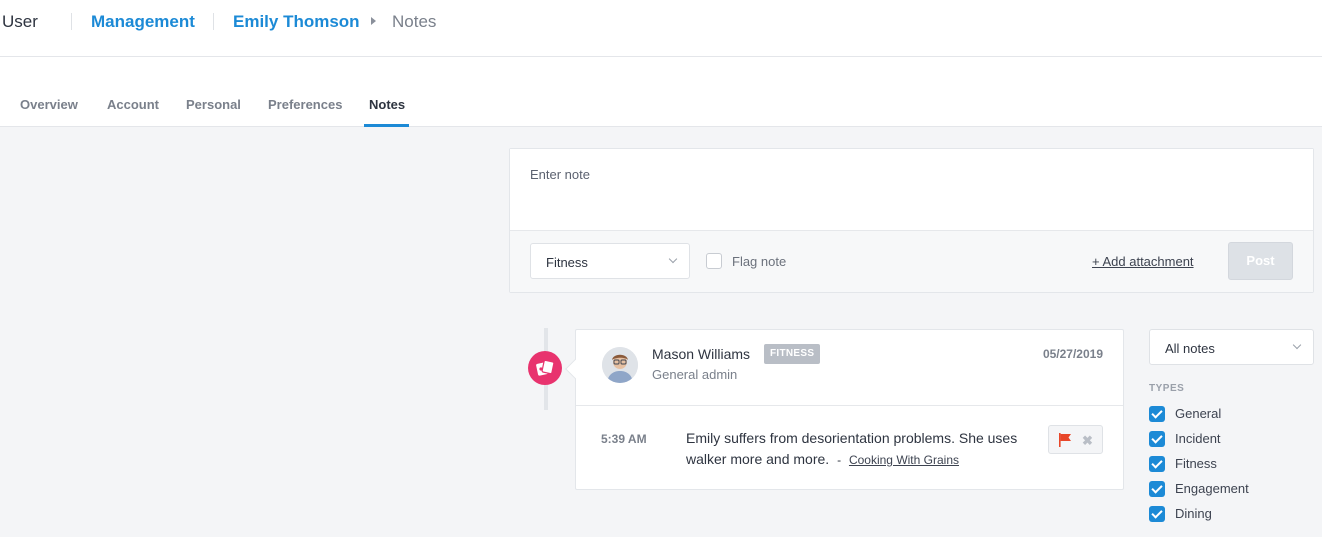  What do you see at coordinates (1075, 439) in the screenshot?
I see `note-actions: ✖` at bounding box center [1075, 439].